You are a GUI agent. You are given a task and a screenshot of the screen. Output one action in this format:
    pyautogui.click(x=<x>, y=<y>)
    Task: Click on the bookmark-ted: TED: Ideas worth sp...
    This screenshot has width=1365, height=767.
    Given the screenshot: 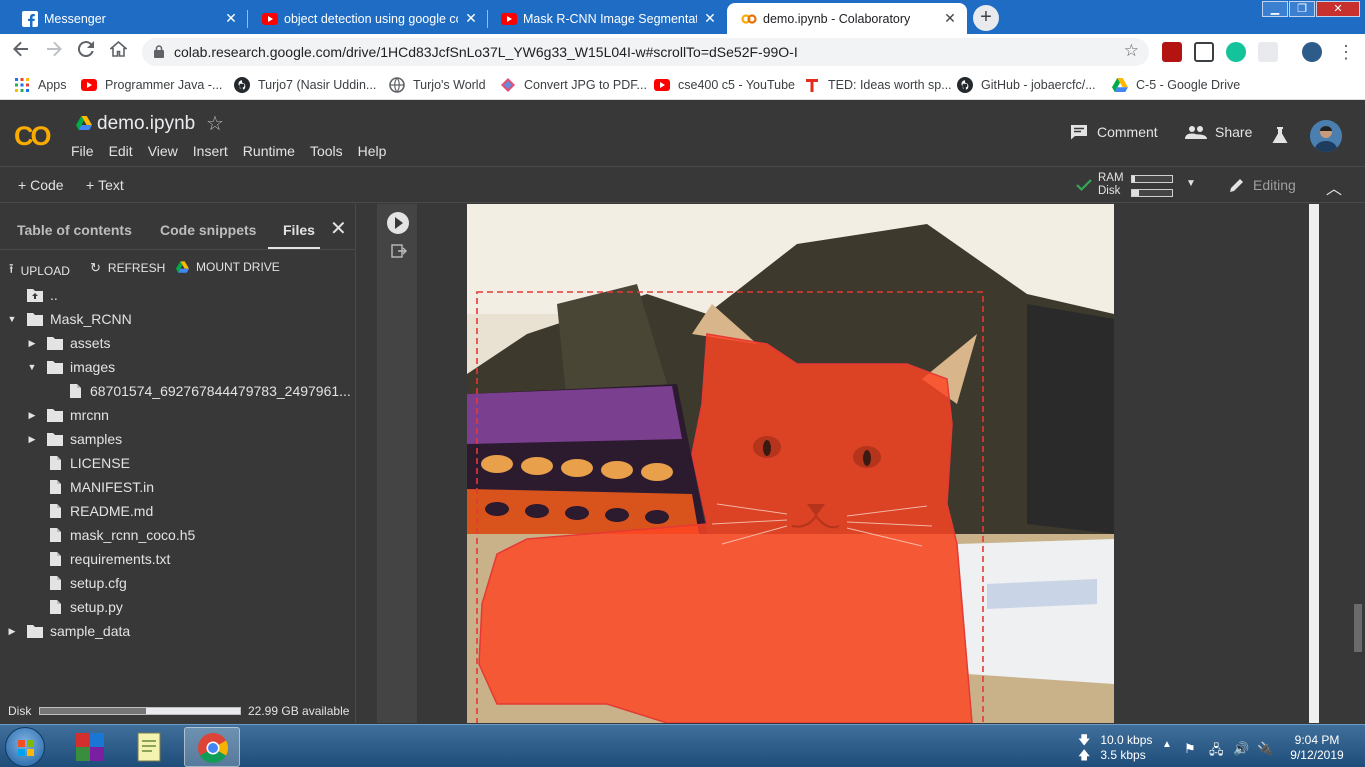 What is the action you would take?
    pyautogui.click(x=878, y=85)
    